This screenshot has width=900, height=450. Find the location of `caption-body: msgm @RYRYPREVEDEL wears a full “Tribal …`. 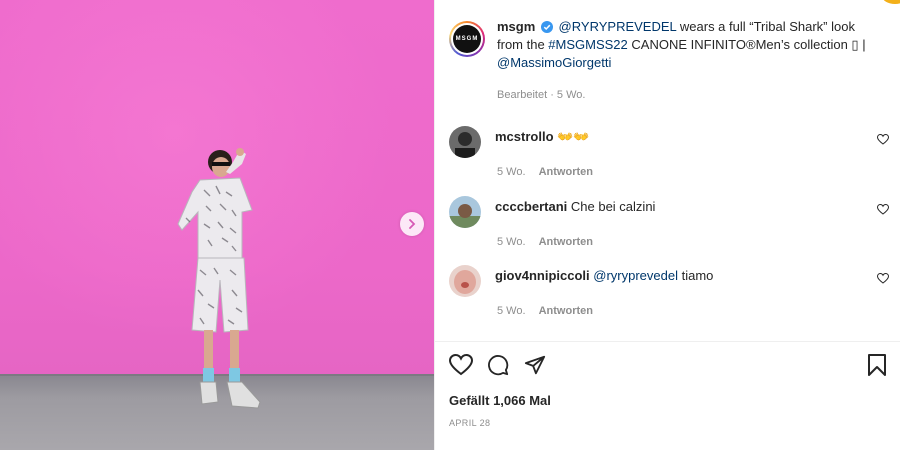

caption-body: msgm @RYRYPREVEDEL wears a full “Tribal … is located at coordinates (687, 61).